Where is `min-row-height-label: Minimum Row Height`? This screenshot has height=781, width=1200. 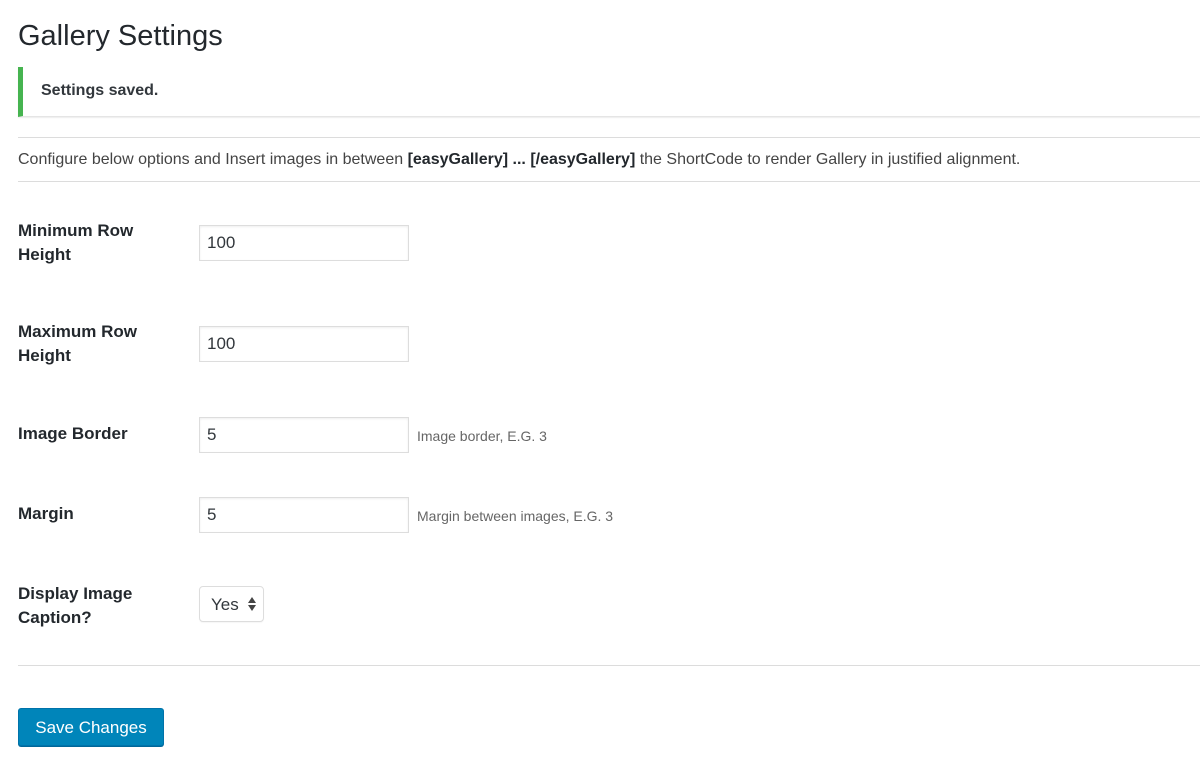
min-row-height-label: Minimum Row Height is located at coordinates (76, 242).